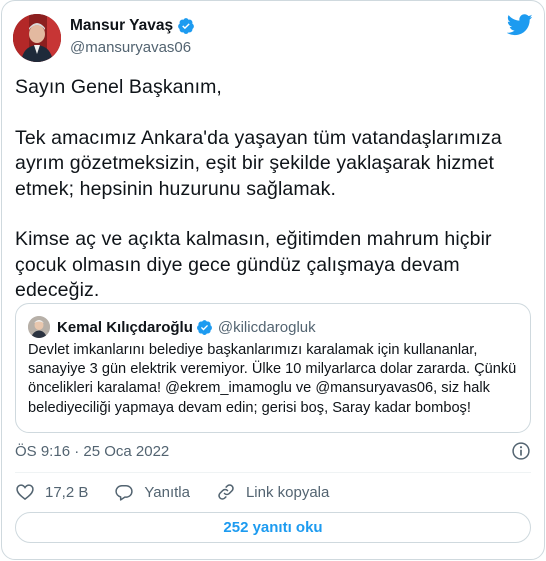 This screenshot has width=546, height=561. I want to click on link-icon, so click(226, 492).